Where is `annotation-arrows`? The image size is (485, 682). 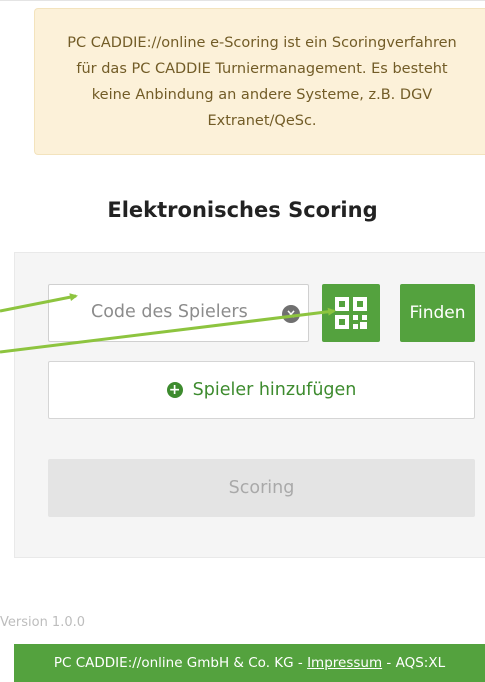
annotation-arrows is located at coordinates (168, 323).